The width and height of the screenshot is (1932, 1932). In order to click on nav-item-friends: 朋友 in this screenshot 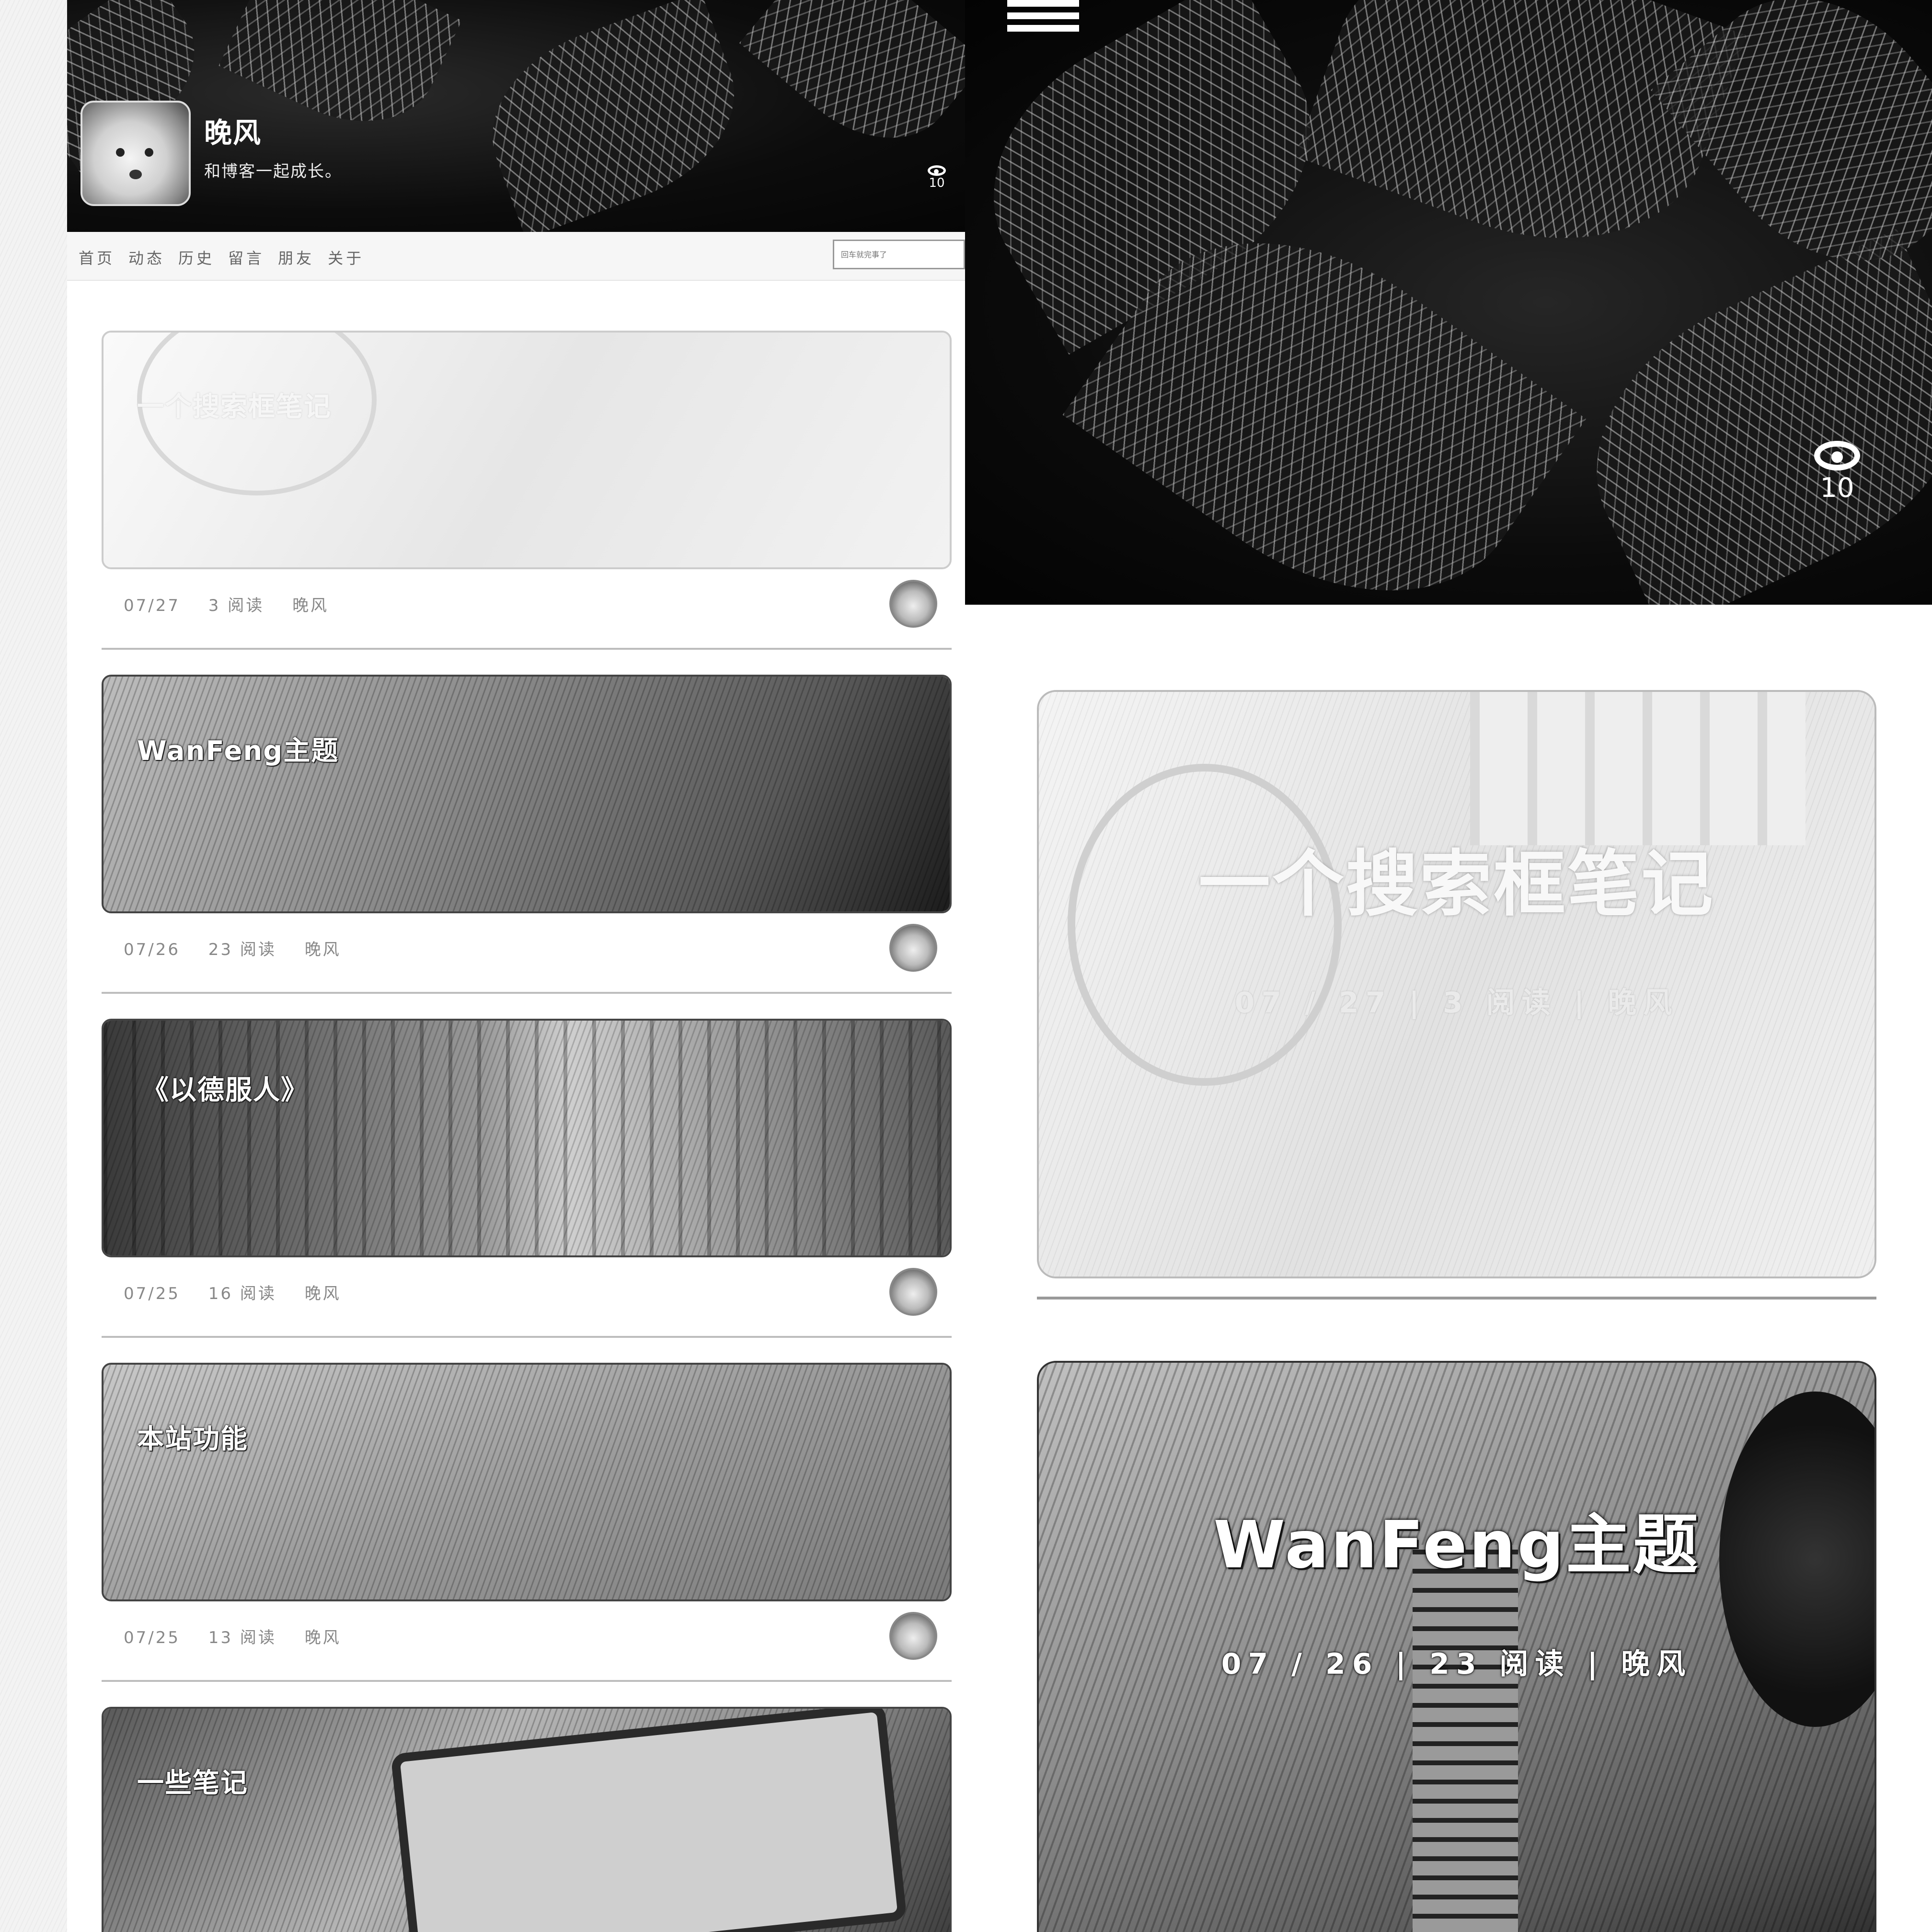, I will do `click(296, 257)`.